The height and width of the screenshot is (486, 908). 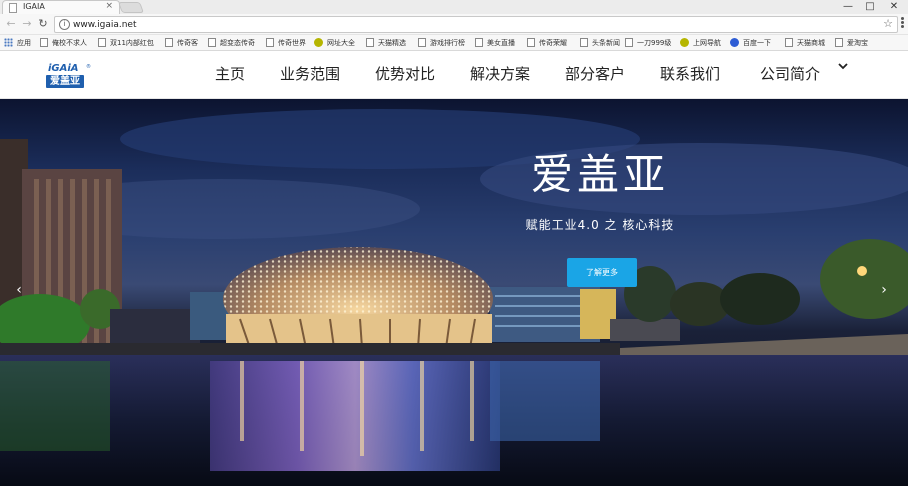 What do you see at coordinates (105, 25) in the screenshot?
I see `url-text: www.igaia.net` at bounding box center [105, 25].